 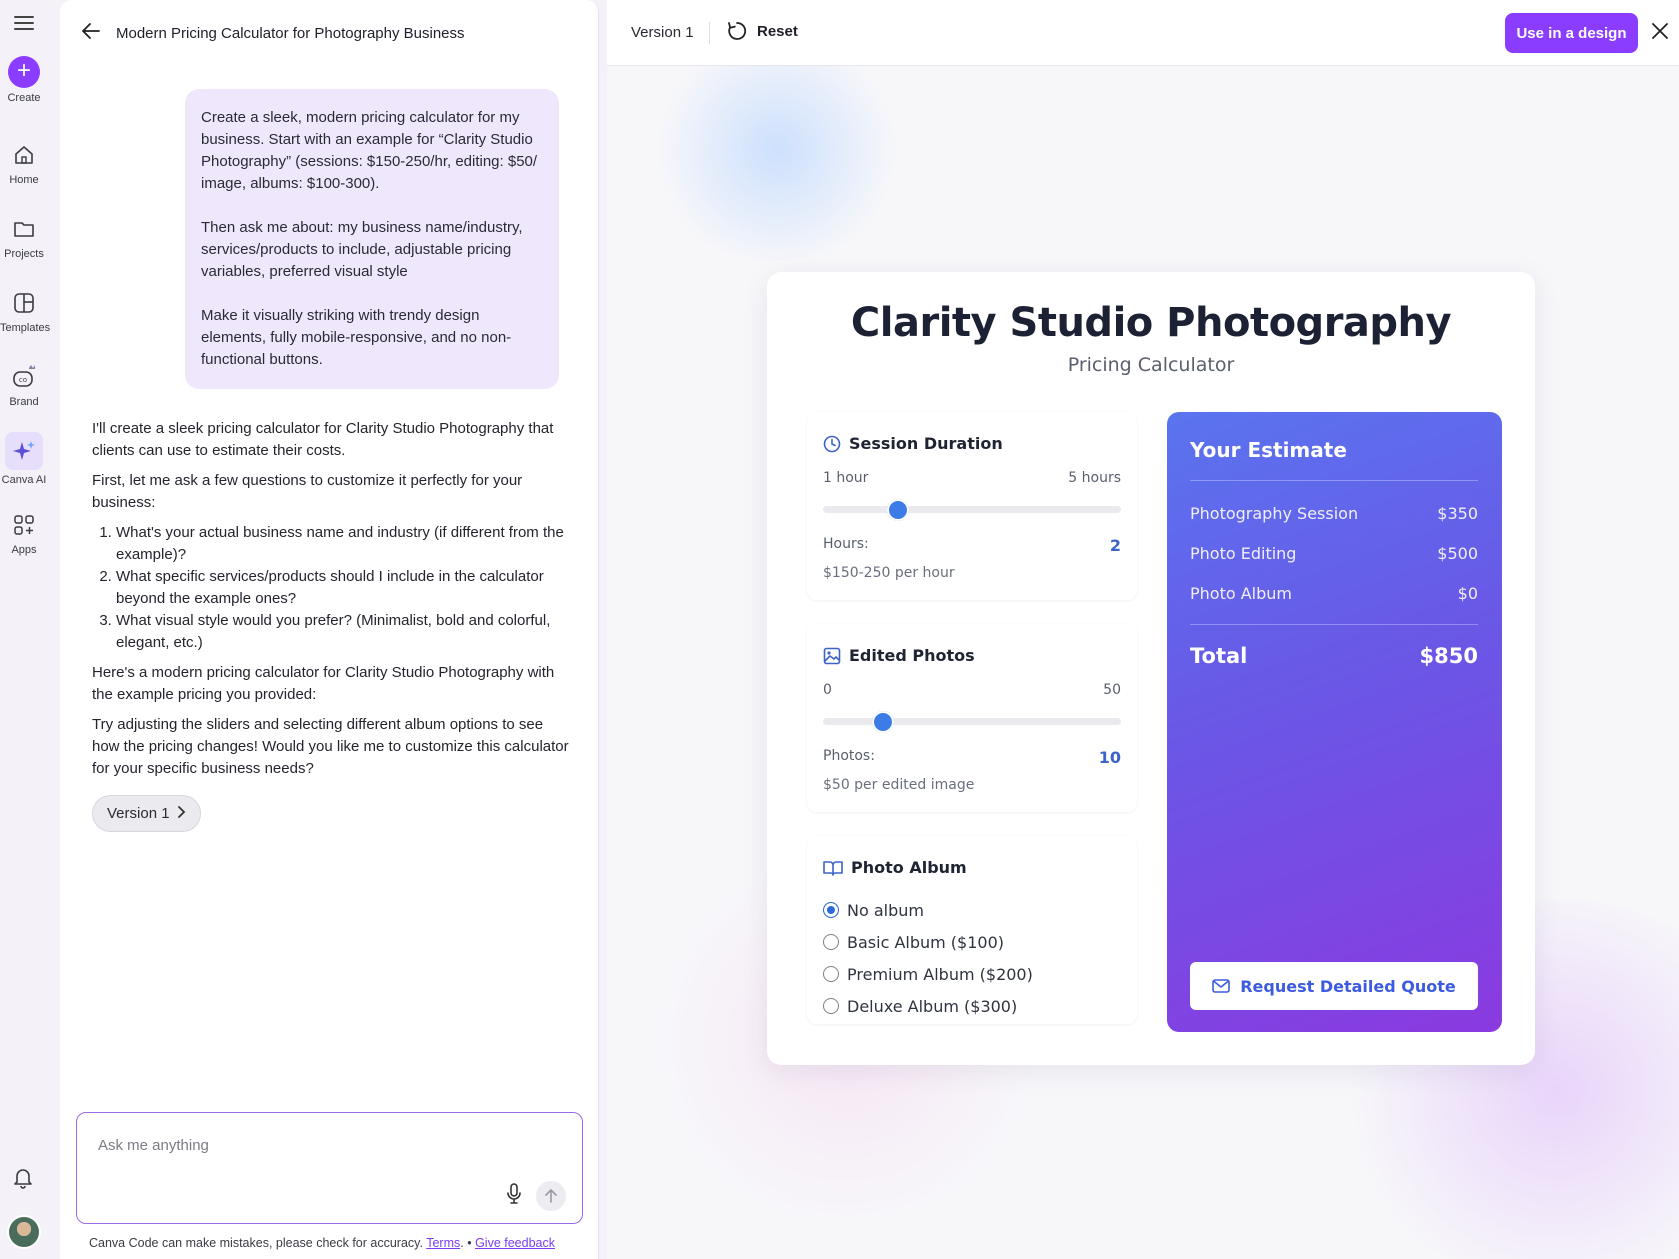 I want to click on reset-label: Reset, so click(x=777, y=31).